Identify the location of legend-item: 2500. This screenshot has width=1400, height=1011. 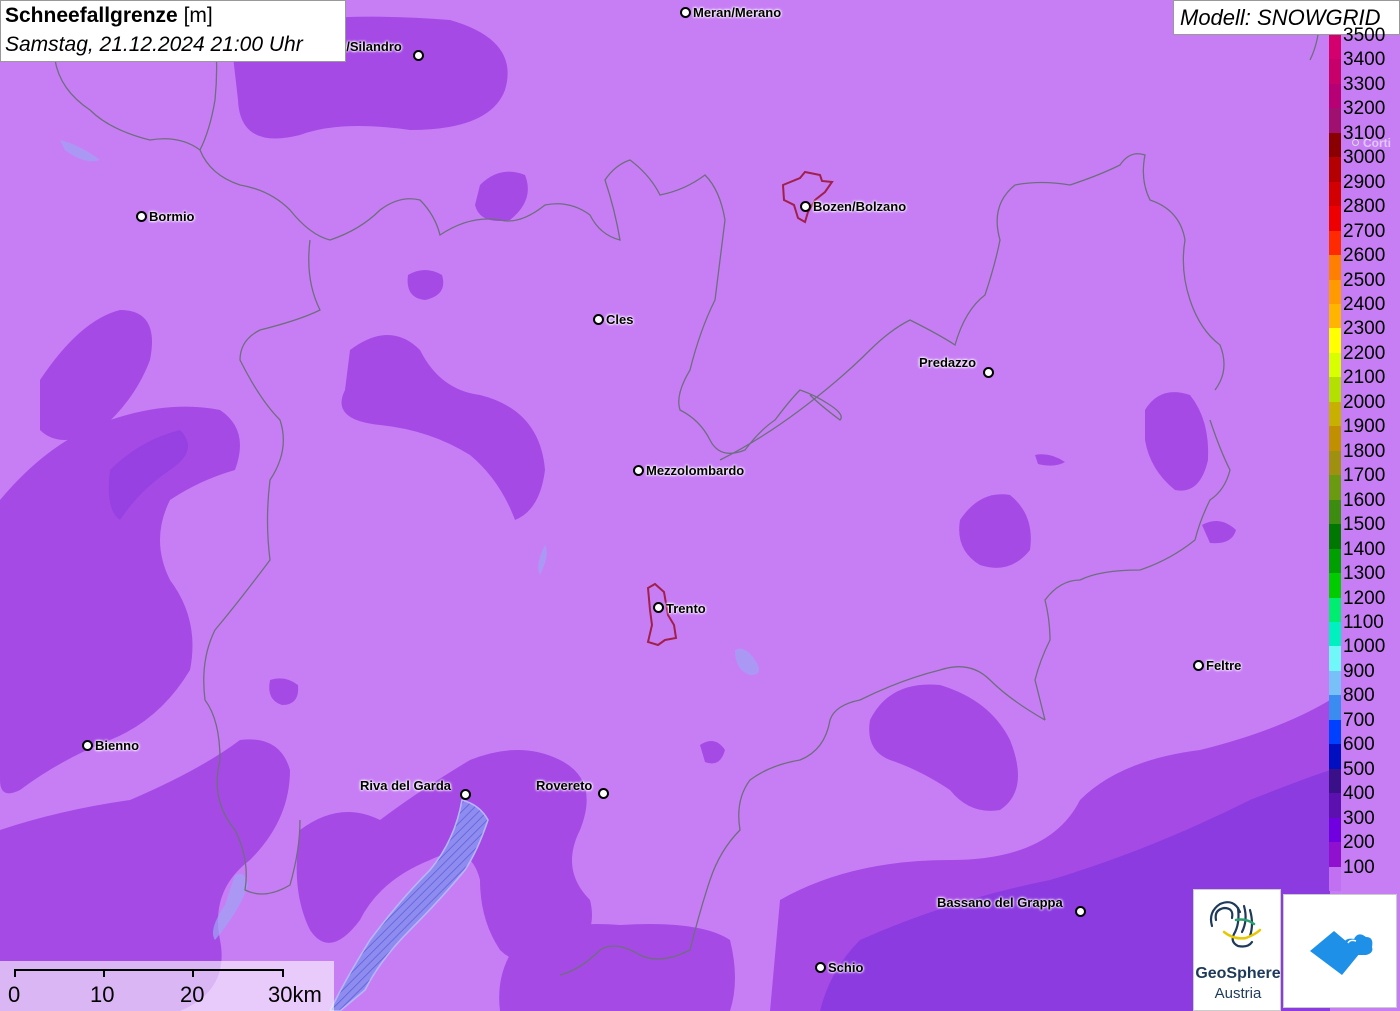
(1364, 286).